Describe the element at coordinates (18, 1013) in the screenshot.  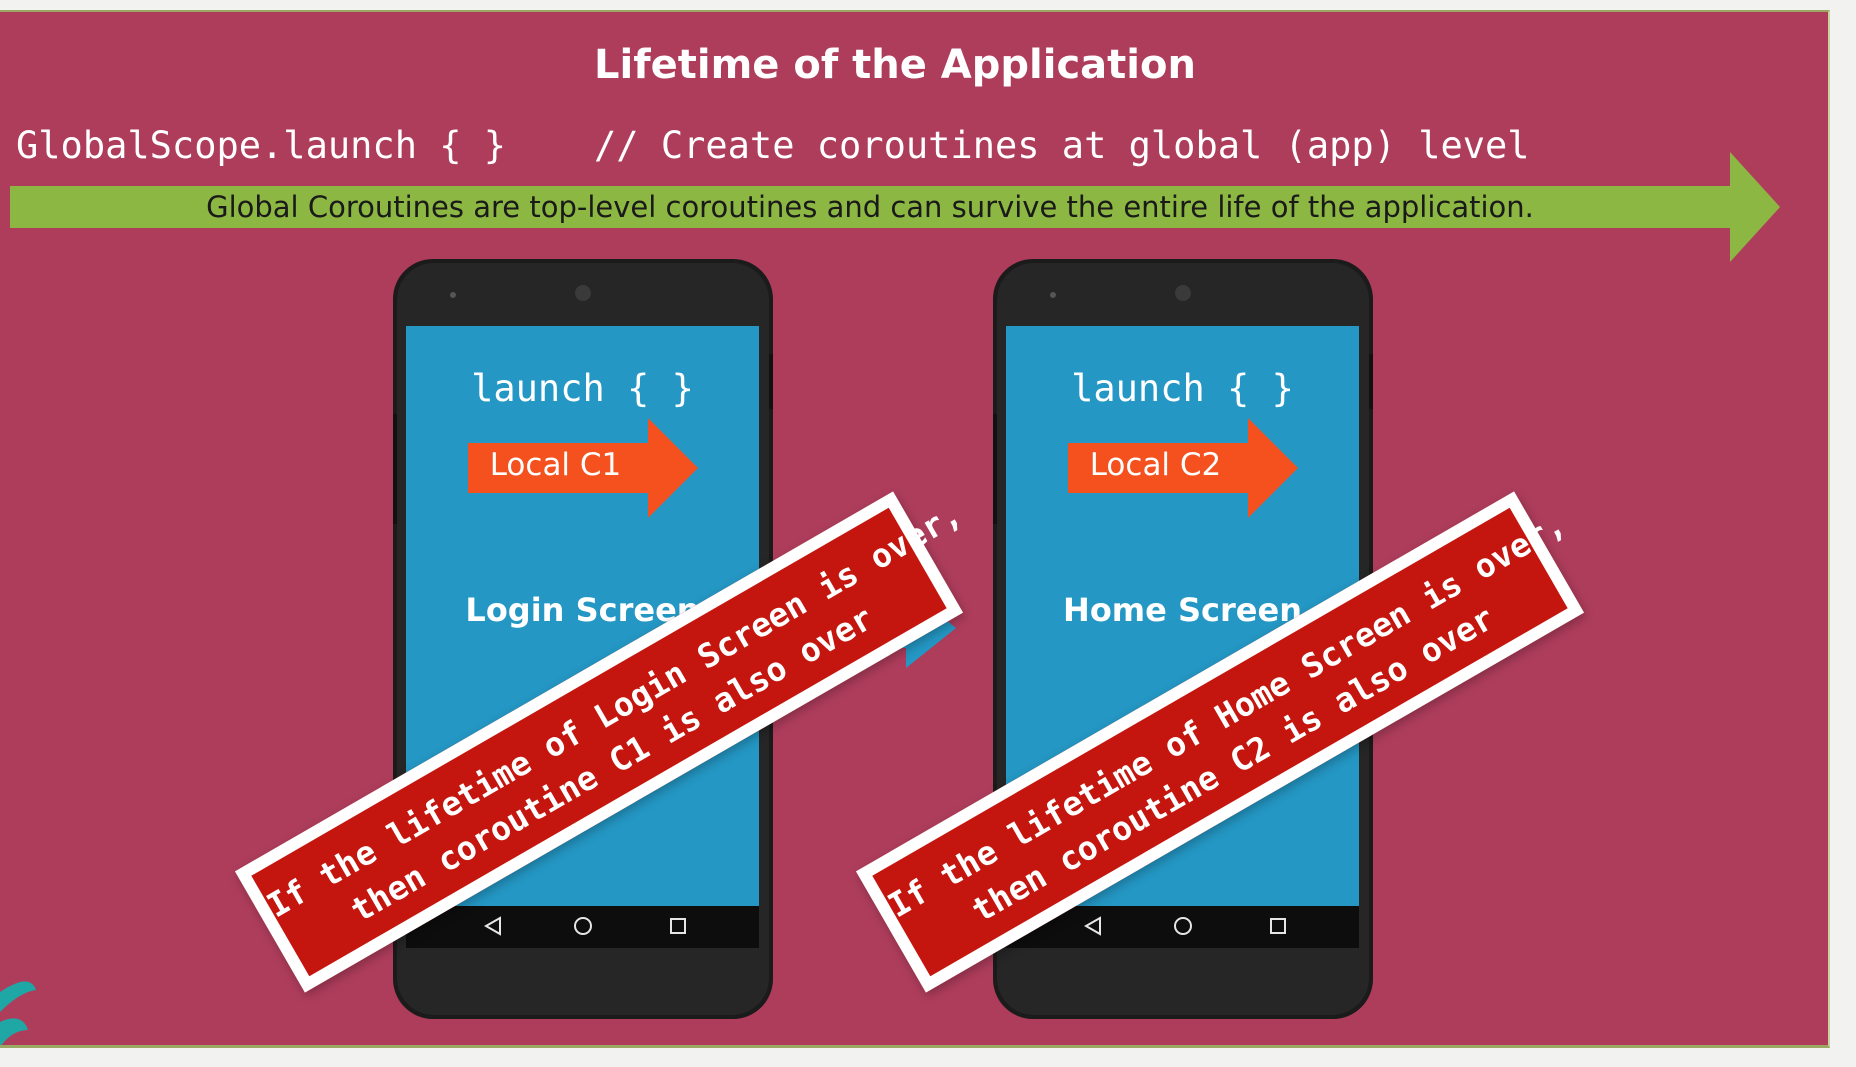
I see `corner-leaf-icon` at that location.